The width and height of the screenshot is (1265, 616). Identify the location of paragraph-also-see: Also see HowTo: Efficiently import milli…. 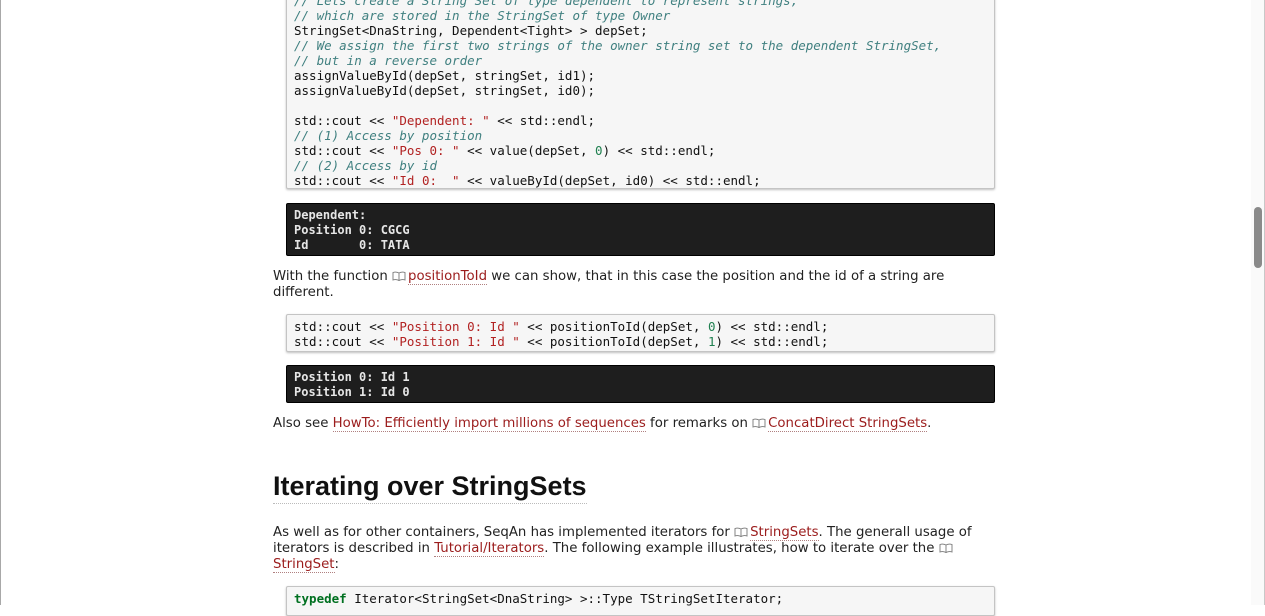
(602, 424).